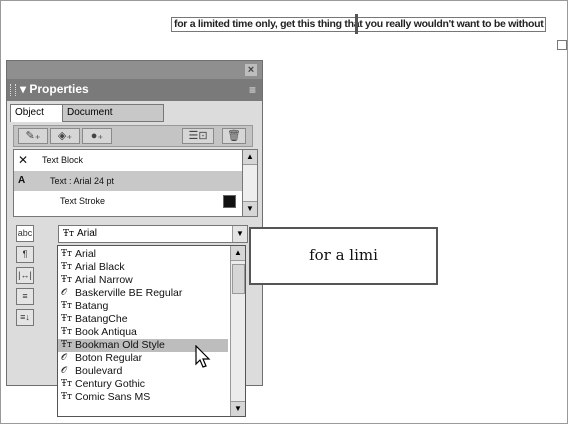 The image size is (568, 424). I want to click on font-option: Ŧт Century Gothic, so click(143, 384).